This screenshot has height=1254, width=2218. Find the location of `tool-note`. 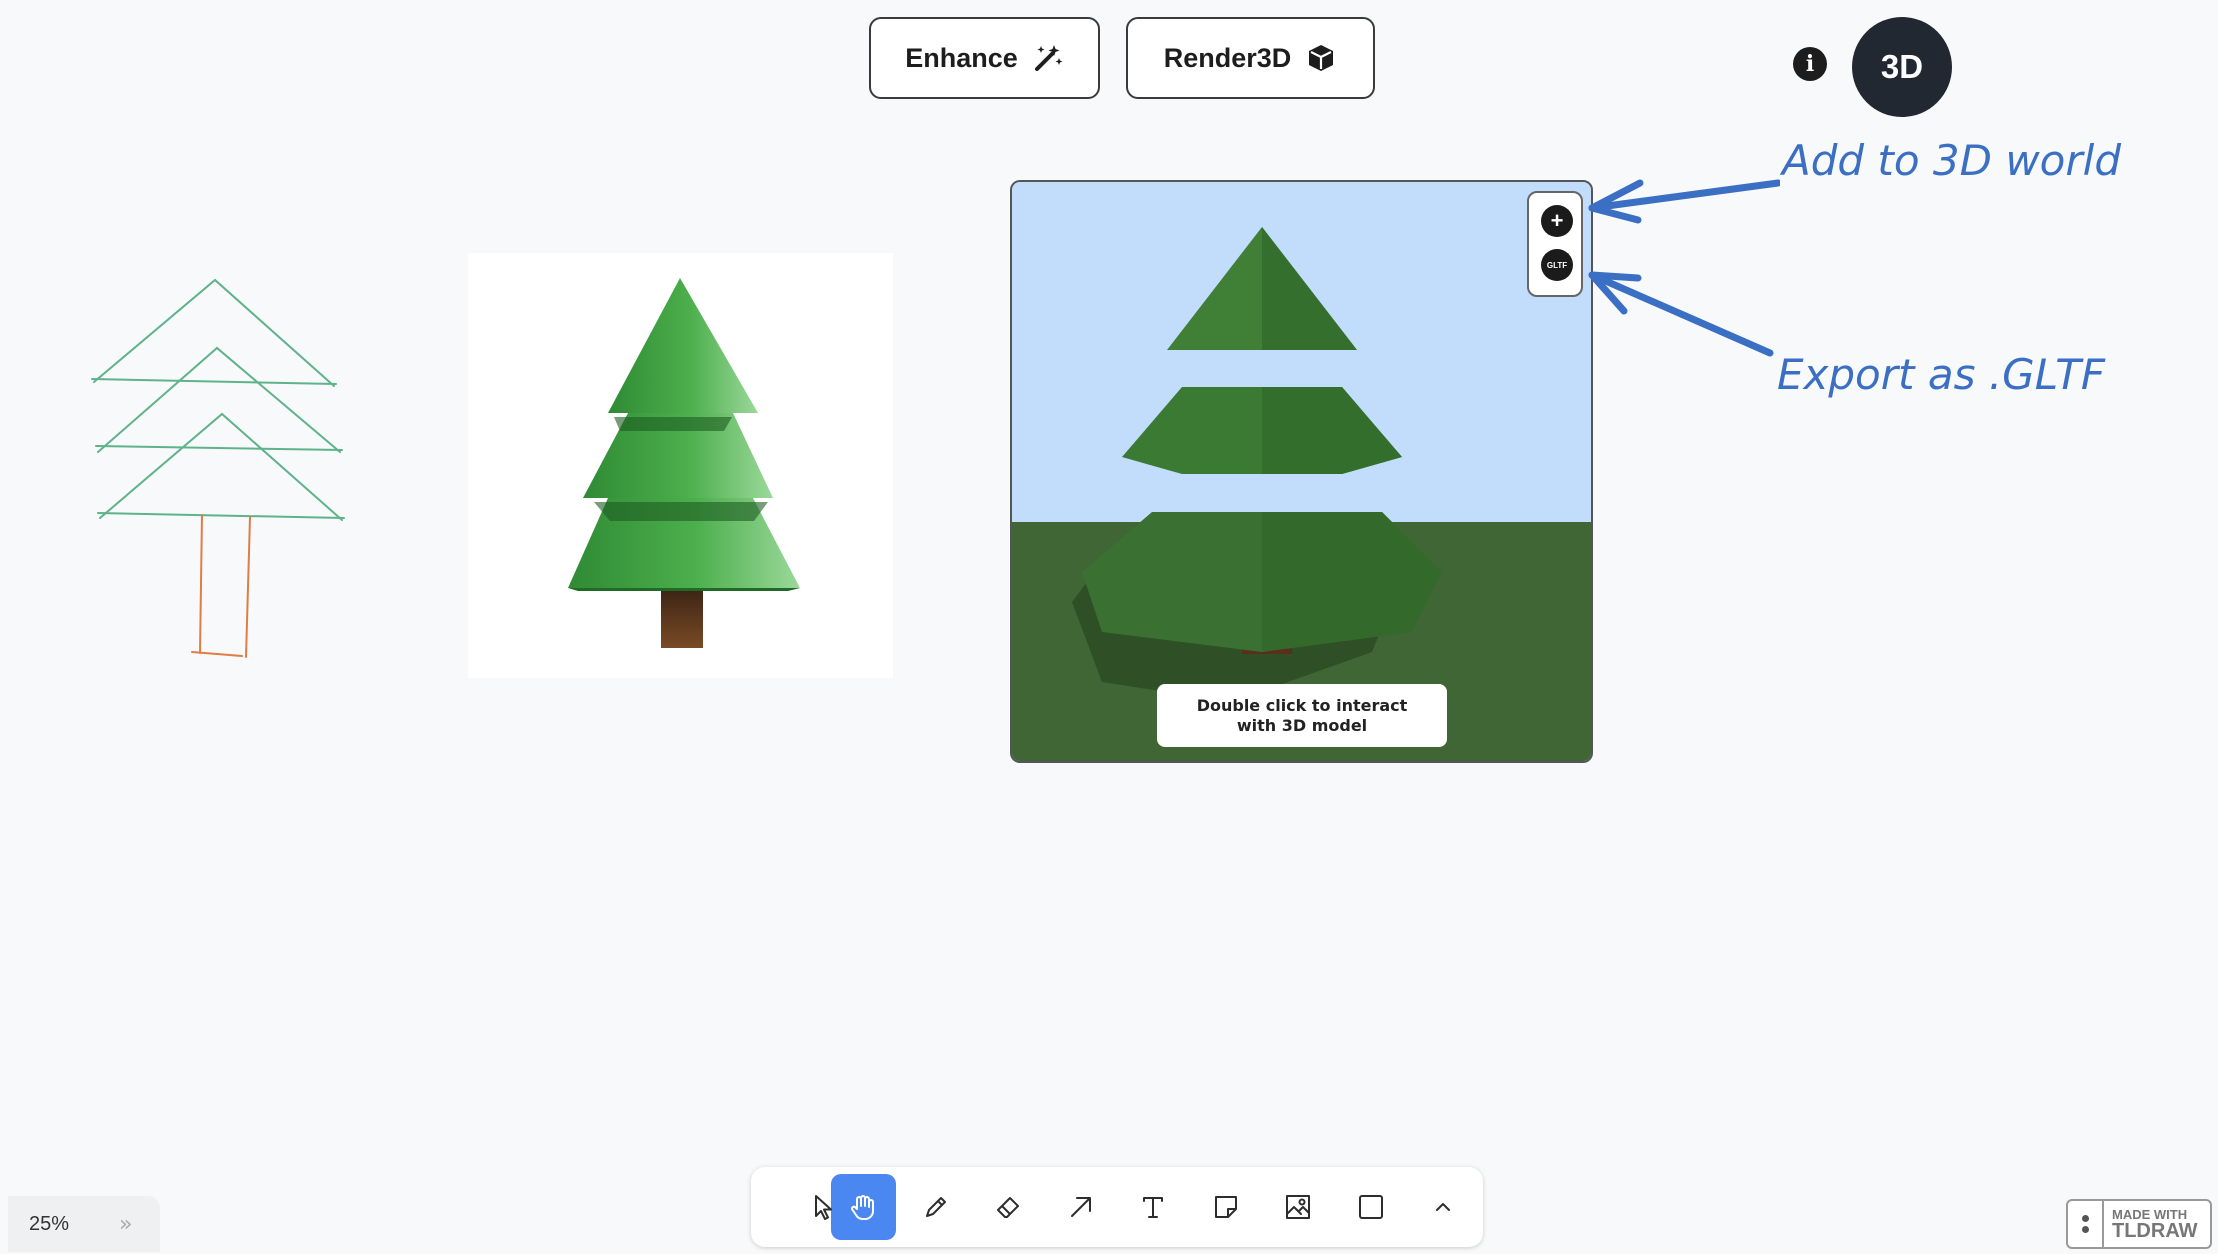

tool-note is located at coordinates (1225, 1207).